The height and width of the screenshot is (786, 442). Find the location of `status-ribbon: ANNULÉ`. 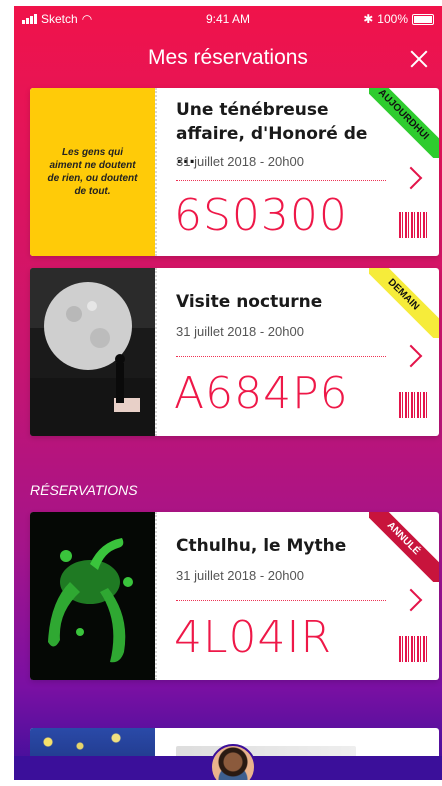

status-ribbon: ANNULÉ is located at coordinates (404, 547).